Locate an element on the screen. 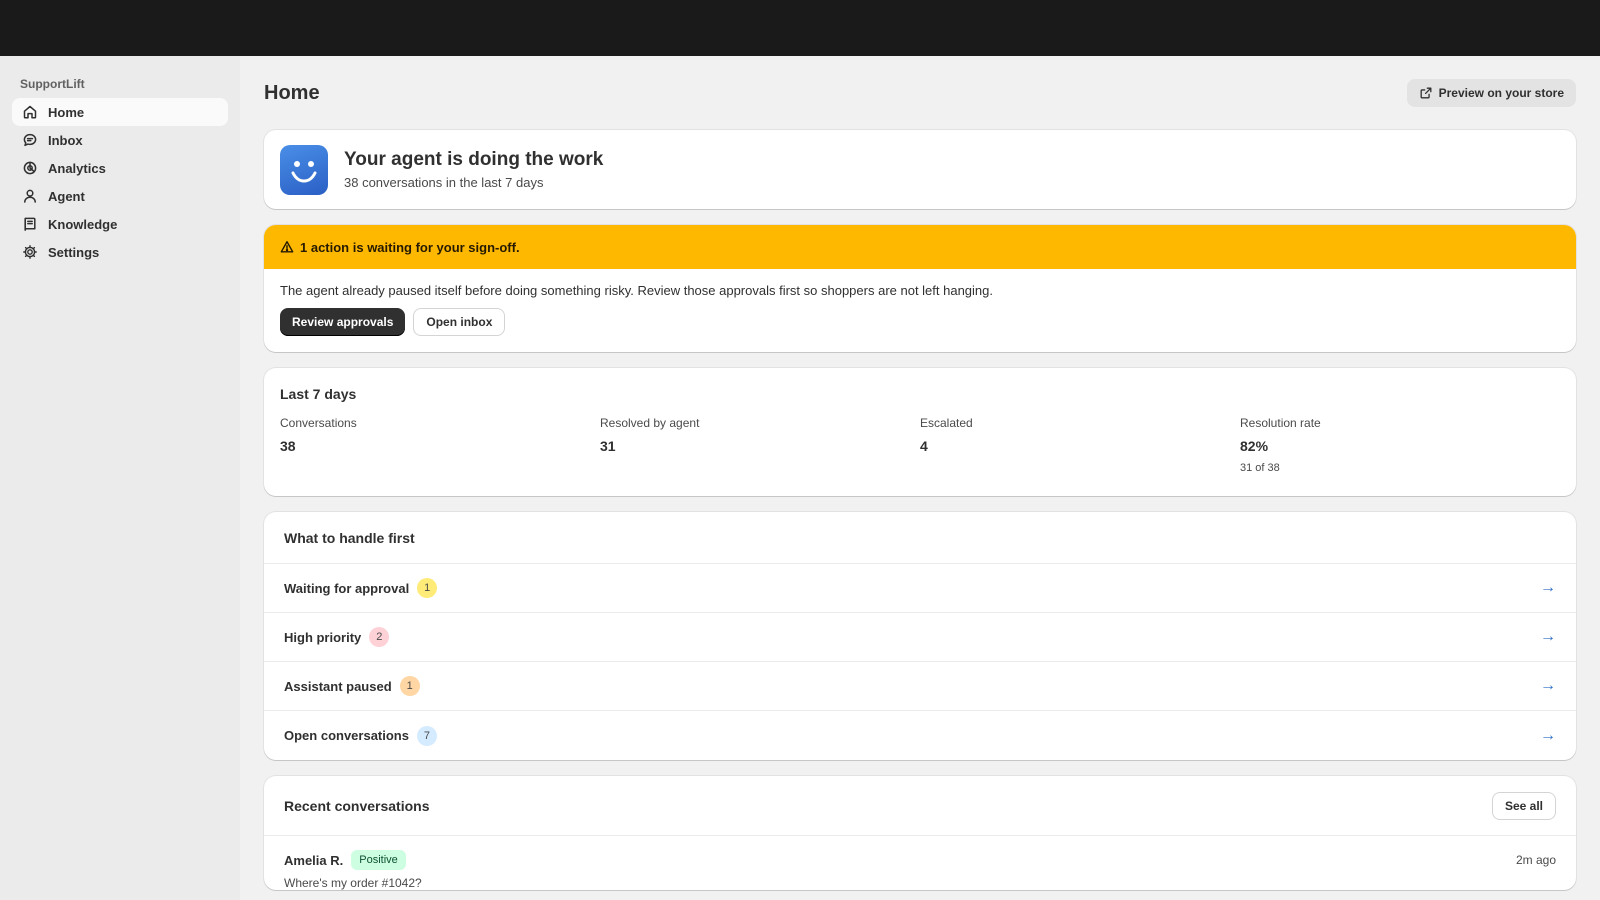 This screenshot has height=900, width=1600. sidebar-item-label: Settings is located at coordinates (74, 252).